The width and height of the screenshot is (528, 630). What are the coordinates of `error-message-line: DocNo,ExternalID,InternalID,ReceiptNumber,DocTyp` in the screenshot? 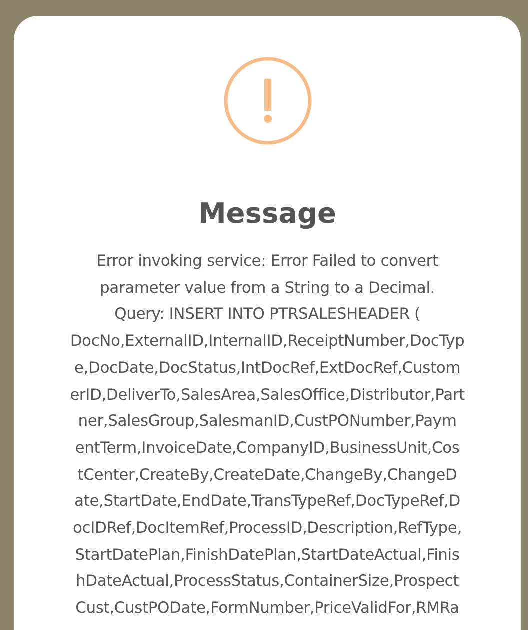 It's located at (267, 341).